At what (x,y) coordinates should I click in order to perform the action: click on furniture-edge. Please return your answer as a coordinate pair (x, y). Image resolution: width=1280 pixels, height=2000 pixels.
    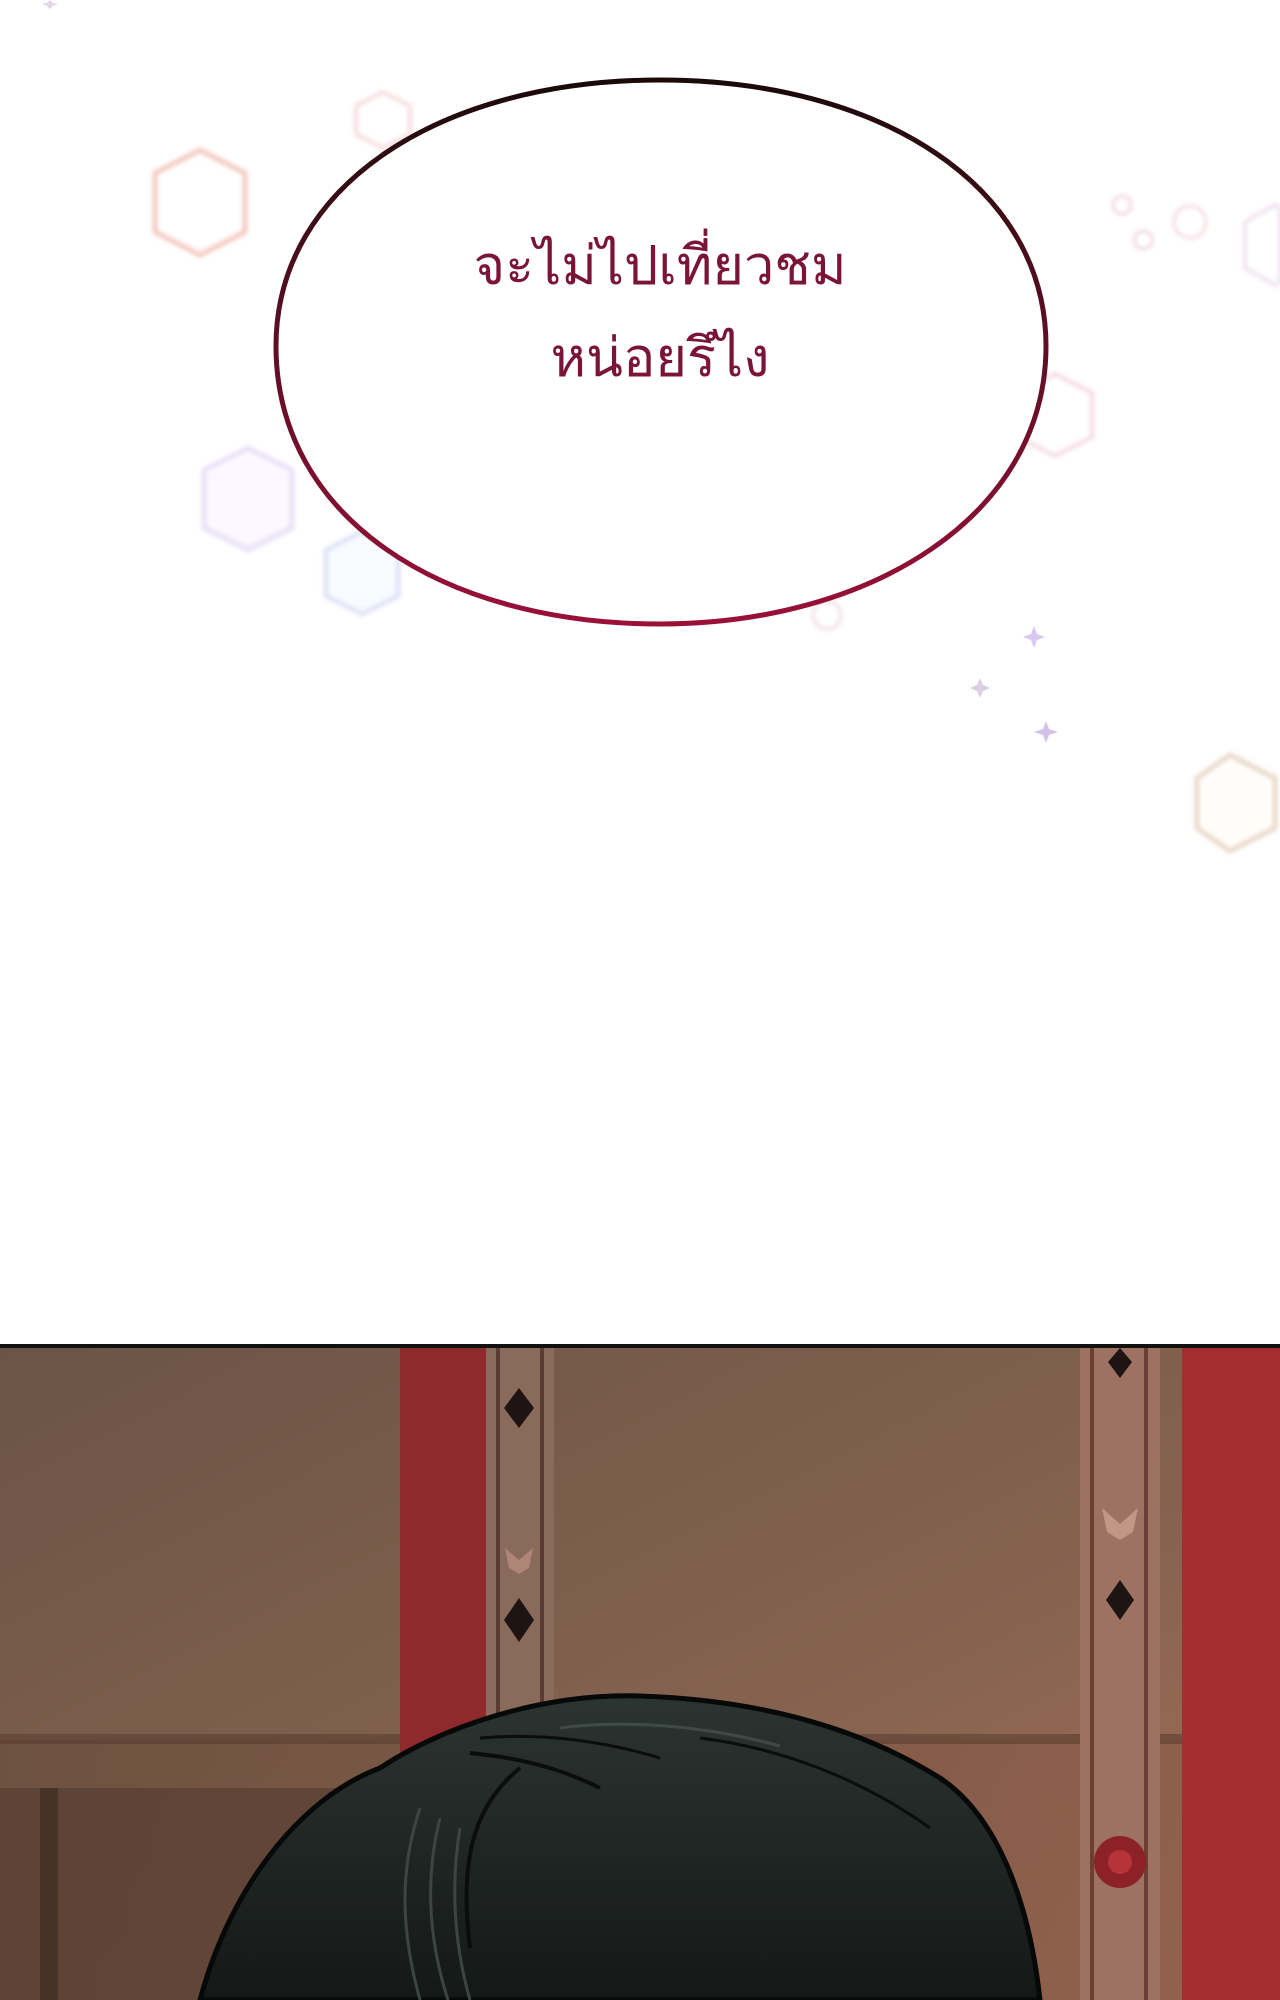
    Looking at the image, I should click on (49, 1894).